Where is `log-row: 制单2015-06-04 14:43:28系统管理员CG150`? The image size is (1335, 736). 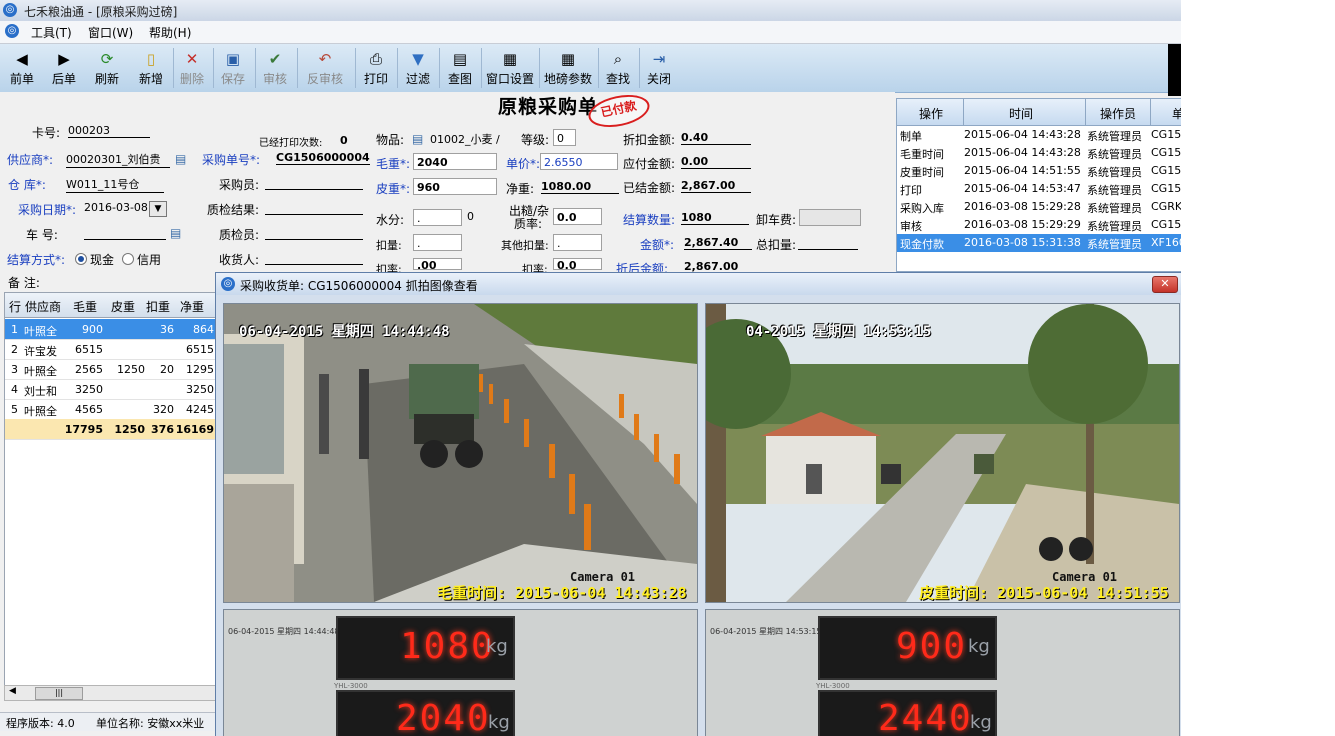
log-row: 制单2015-06-04 14:43:28系统管理员CG150 is located at coordinates (1039, 135).